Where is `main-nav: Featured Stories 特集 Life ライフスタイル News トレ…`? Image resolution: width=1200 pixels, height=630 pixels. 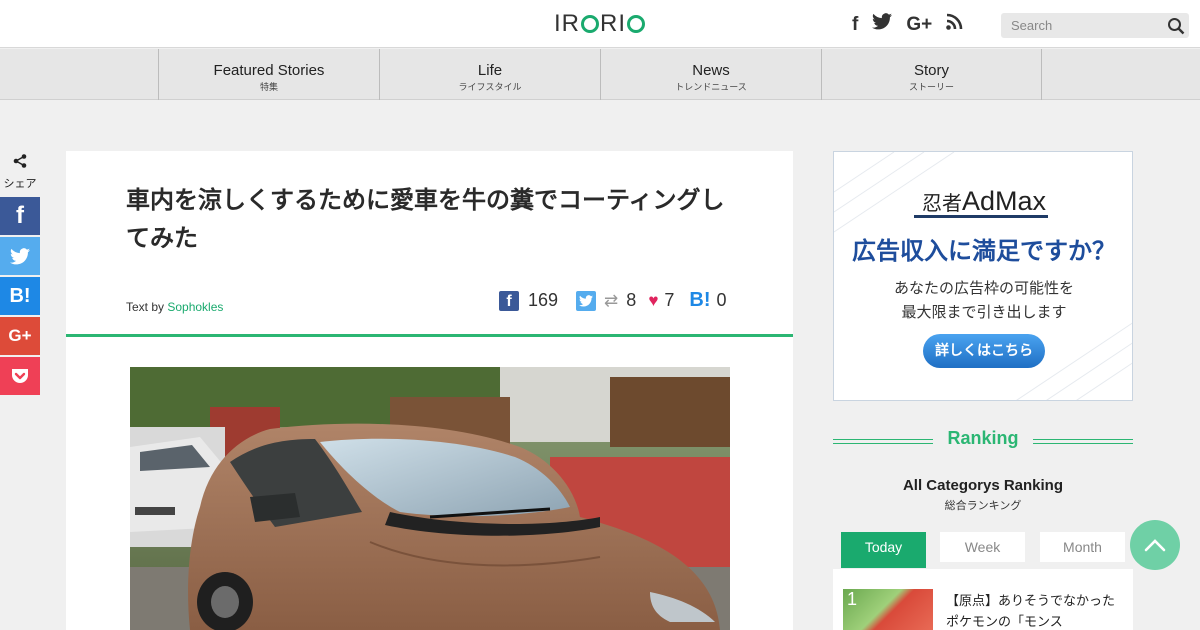 main-nav: Featured Stories 特集 Life ライフスタイル News トレ… is located at coordinates (600, 74).